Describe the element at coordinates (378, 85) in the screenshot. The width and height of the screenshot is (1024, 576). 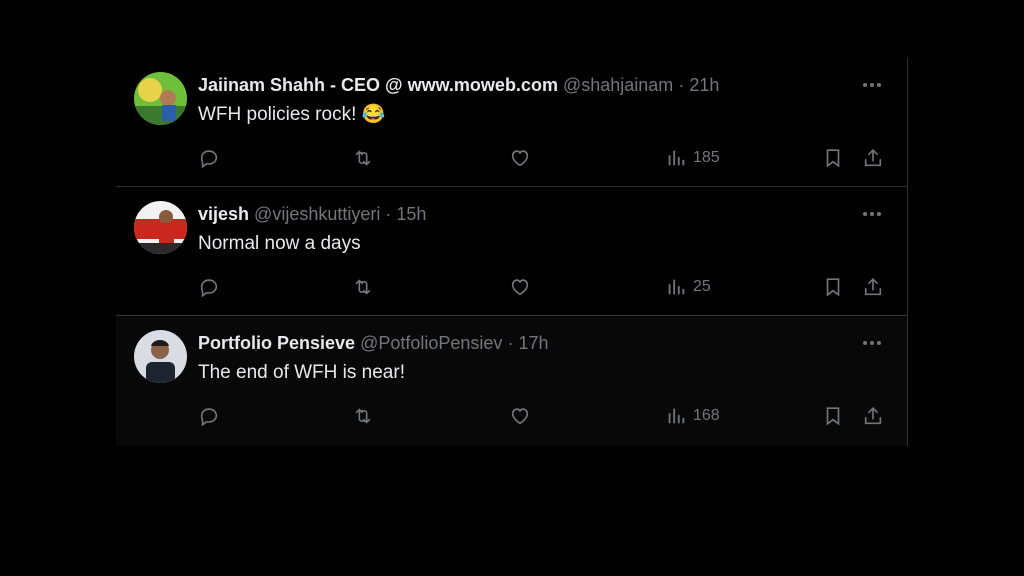
I see `display-name: Jaiinam Shahh - CEO @ www.moweb.com` at that location.